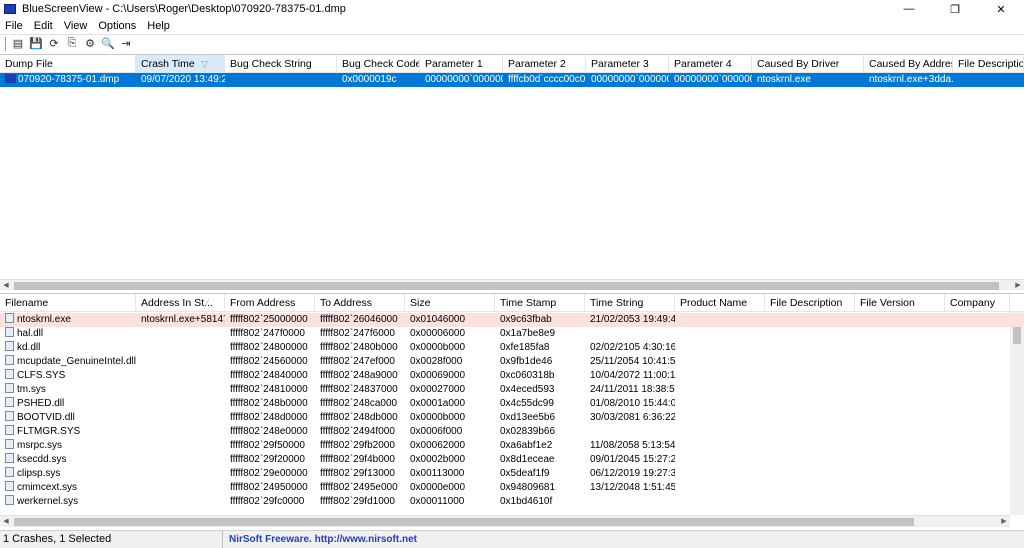 Image resolution: width=1024 pixels, height=548 pixels. I want to click on cell: tm.sys, so click(68, 390).